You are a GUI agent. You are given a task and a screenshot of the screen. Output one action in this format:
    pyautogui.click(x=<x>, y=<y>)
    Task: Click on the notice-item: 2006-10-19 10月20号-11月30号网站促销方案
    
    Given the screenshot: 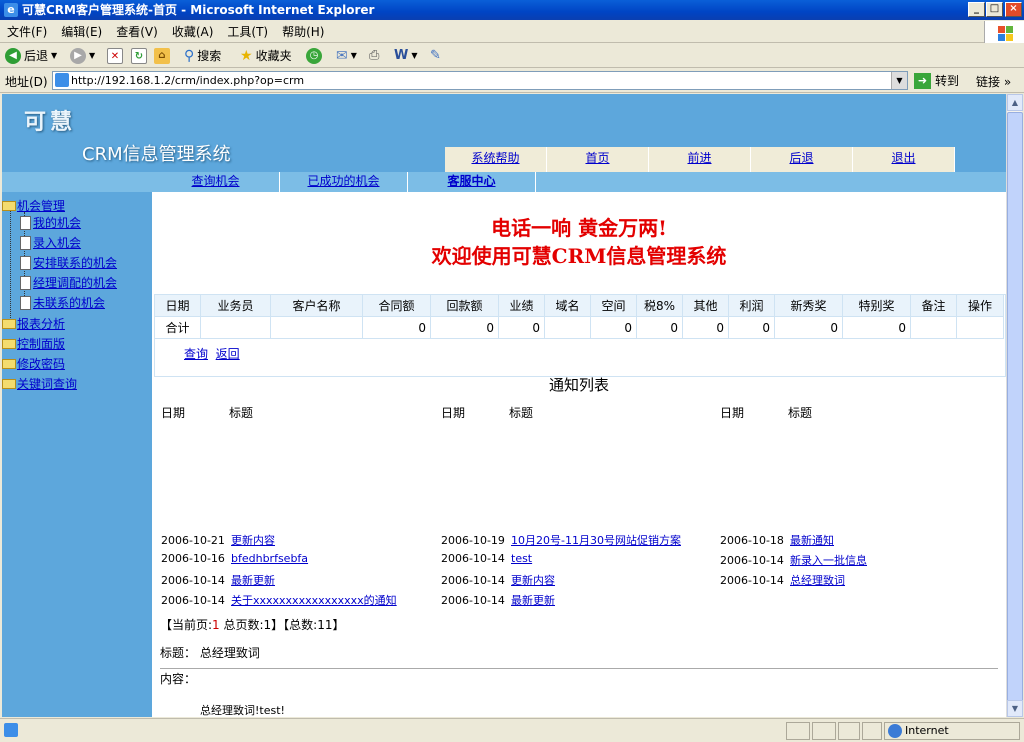 What is the action you would take?
    pyautogui.click(x=561, y=540)
    